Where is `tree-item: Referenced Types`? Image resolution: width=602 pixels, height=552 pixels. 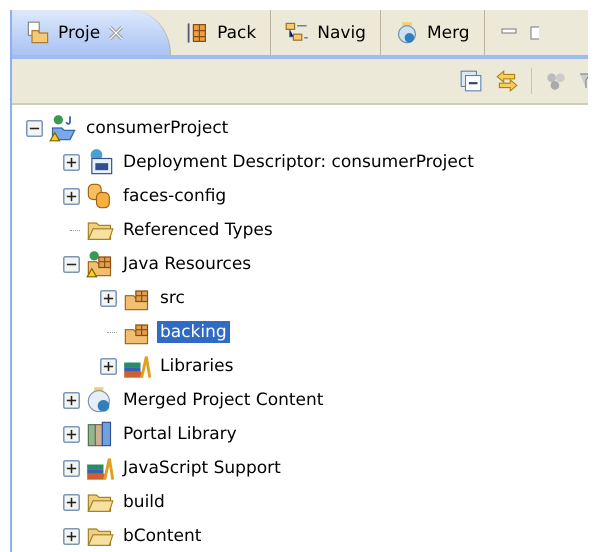 tree-item: Referenced Types is located at coordinates (198, 230).